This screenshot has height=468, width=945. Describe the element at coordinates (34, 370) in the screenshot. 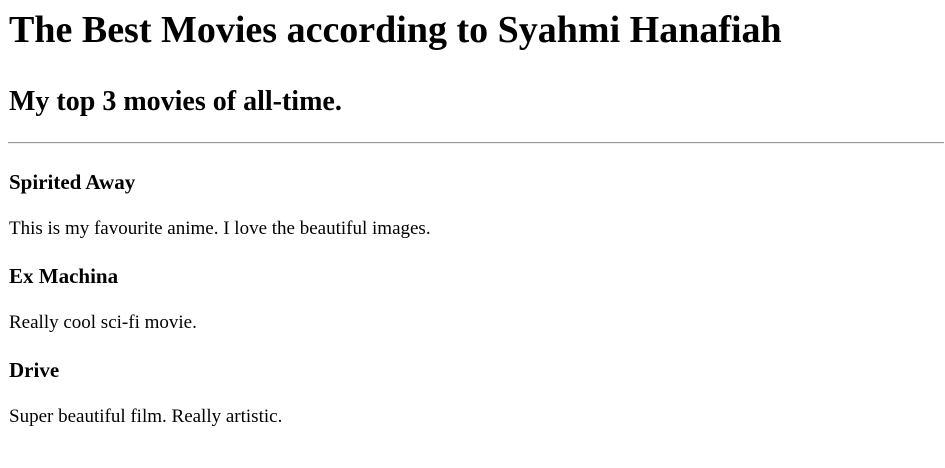

I see `movie-title: Drive` at that location.